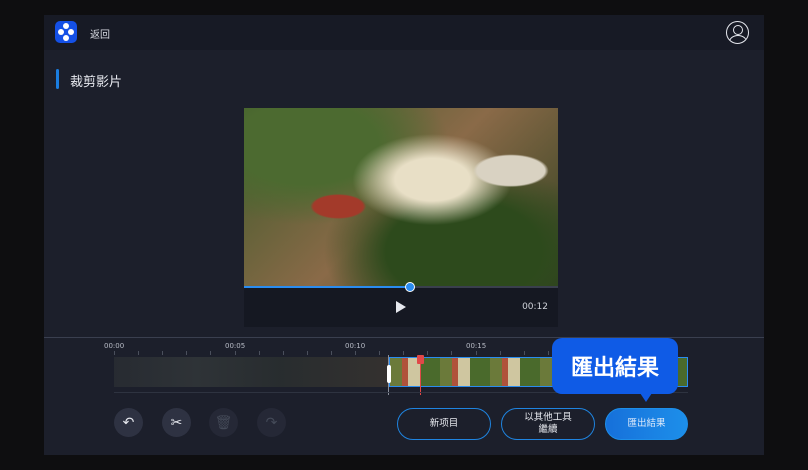 The height and width of the screenshot is (470, 808). I want to click on continue-label-1: 以其他工具, so click(548, 418).